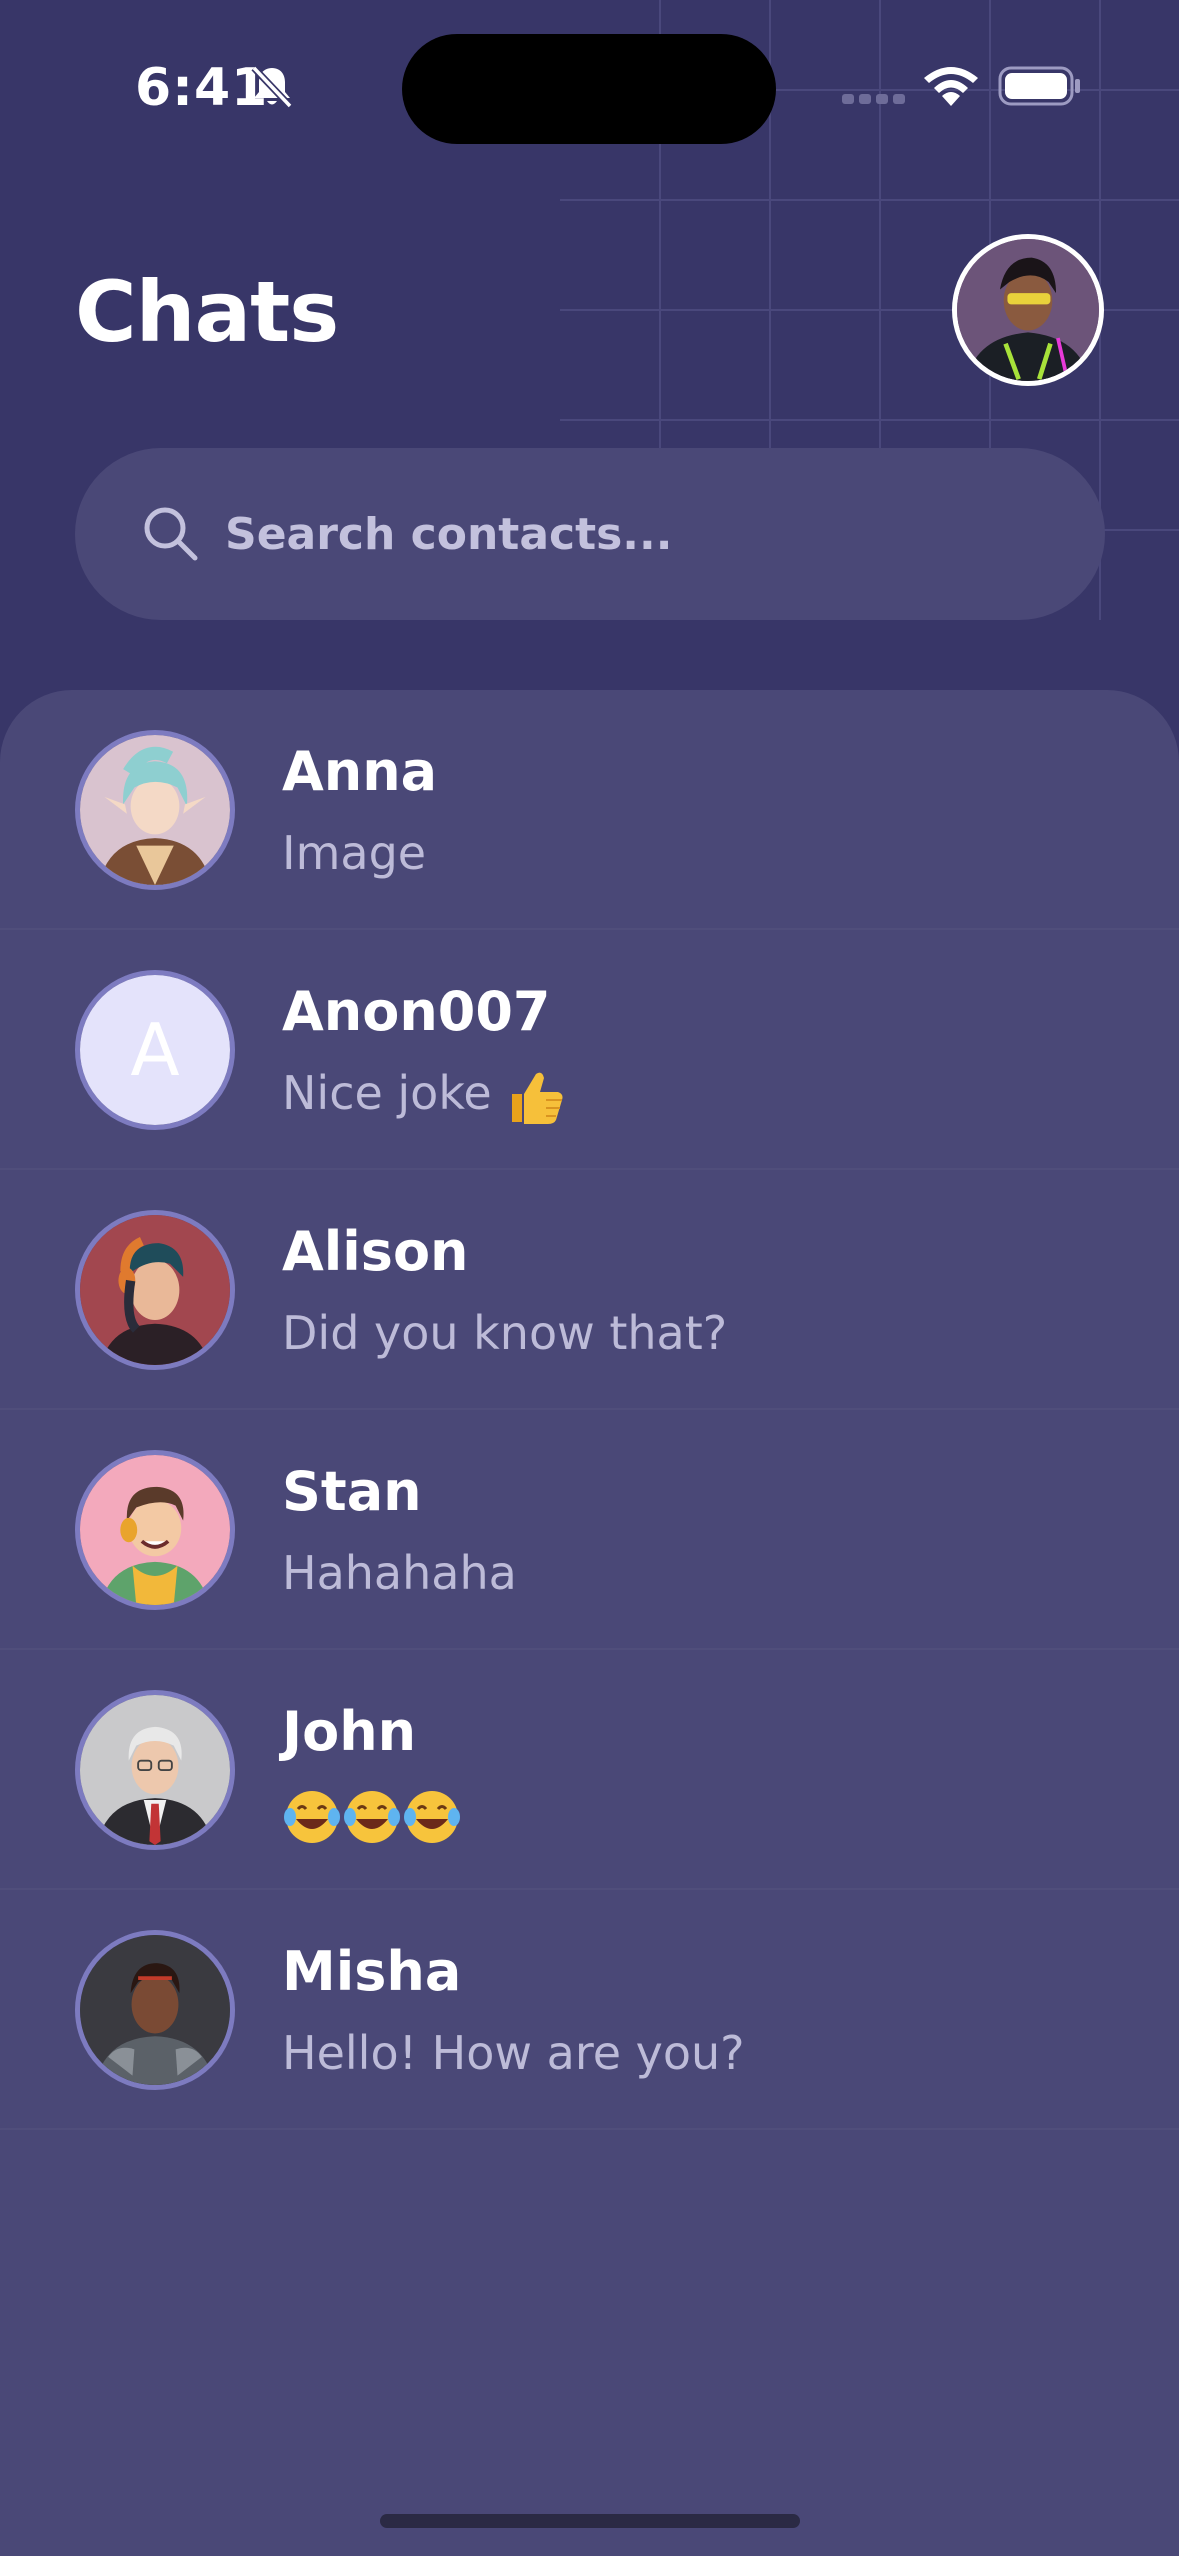  I want to click on page-title: Chats, so click(207, 312).